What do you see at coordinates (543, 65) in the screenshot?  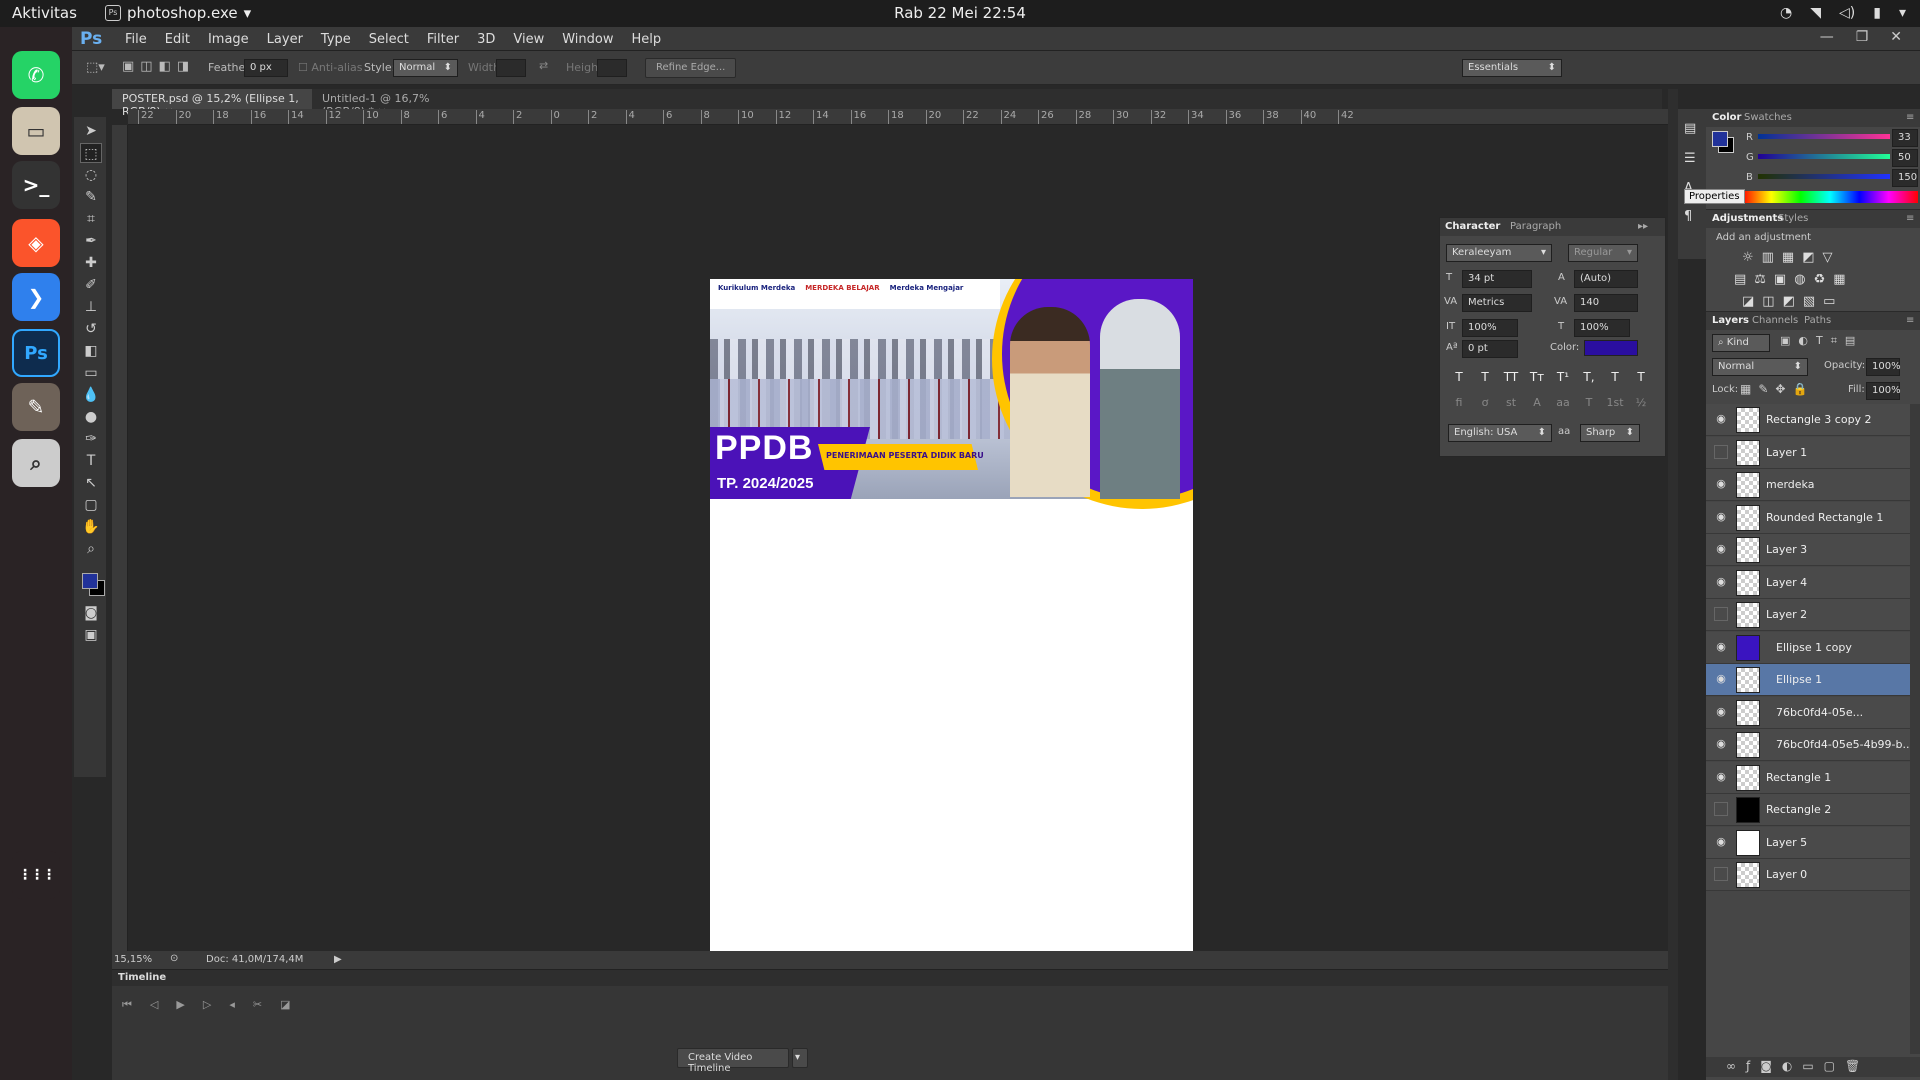 I see `swap-icon: ⇄` at bounding box center [543, 65].